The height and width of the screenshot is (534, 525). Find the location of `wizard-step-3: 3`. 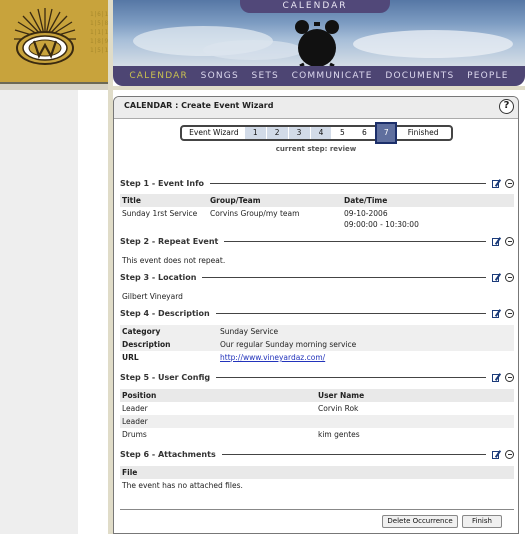

wizard-step-3: 3 is located at coordinates (298, 133).